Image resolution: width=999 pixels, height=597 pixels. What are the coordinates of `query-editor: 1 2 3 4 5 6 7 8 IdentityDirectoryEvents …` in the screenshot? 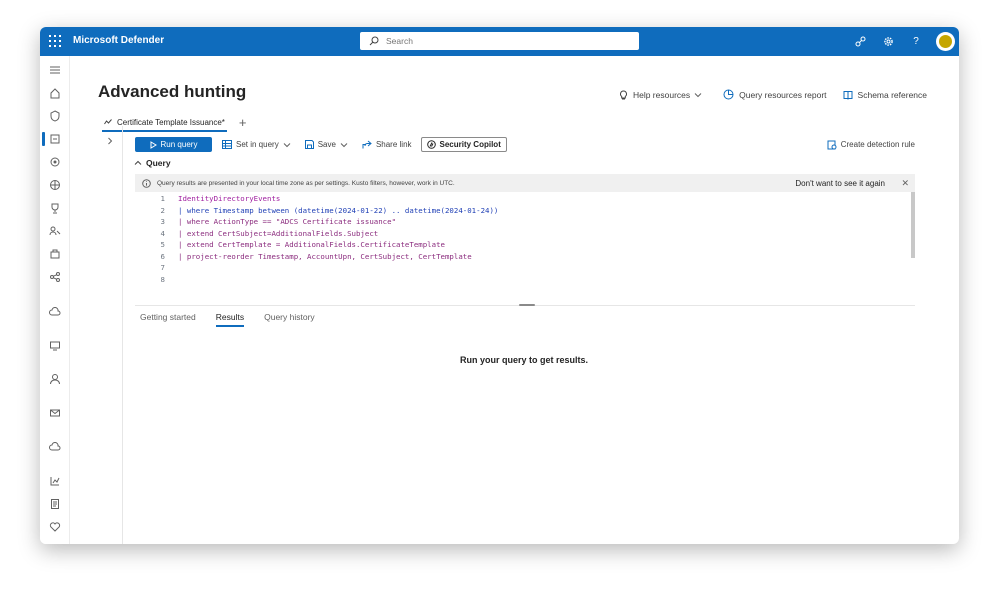 It's located at (525, 248).